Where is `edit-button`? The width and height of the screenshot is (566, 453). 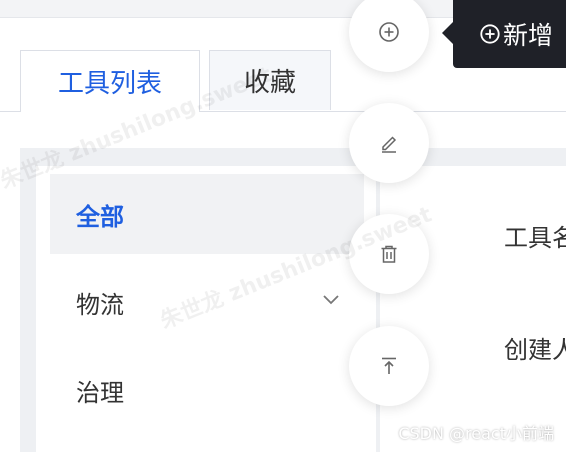
edit-button is located at coordinates (389, 143).